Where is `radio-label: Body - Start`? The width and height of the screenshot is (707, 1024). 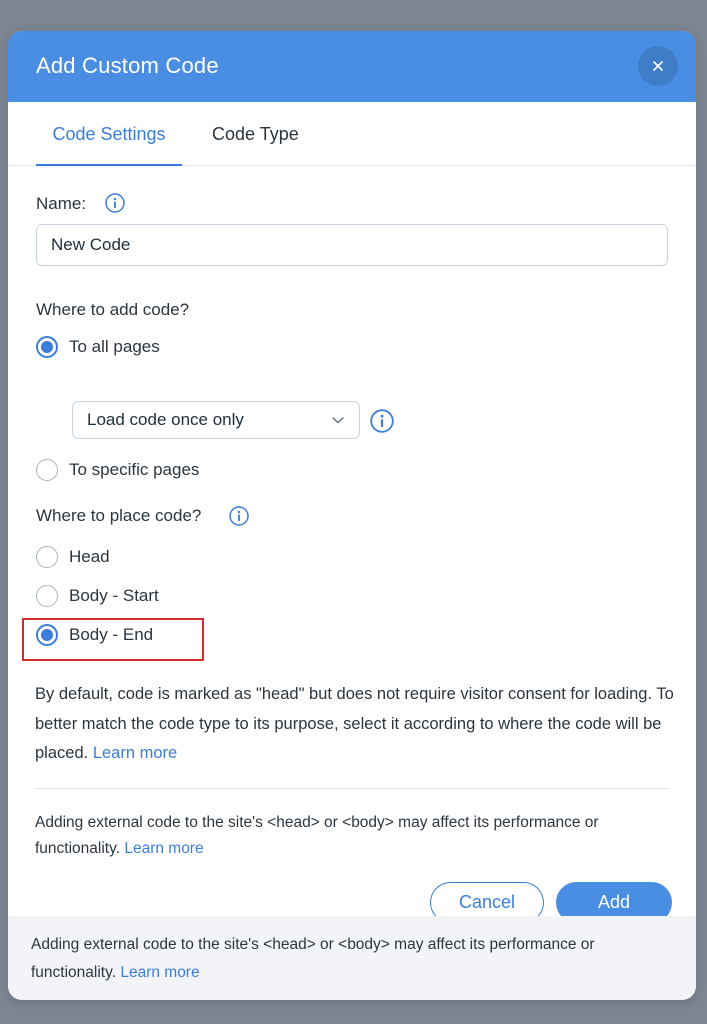 radio-label: Body - Start is located at coordinates (114, 595).